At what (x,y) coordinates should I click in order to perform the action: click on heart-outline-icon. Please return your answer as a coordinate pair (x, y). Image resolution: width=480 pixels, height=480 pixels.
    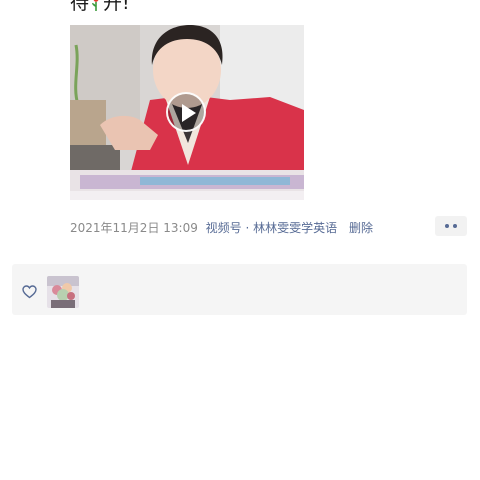
    Looking at the image, I should click on (29, 292).